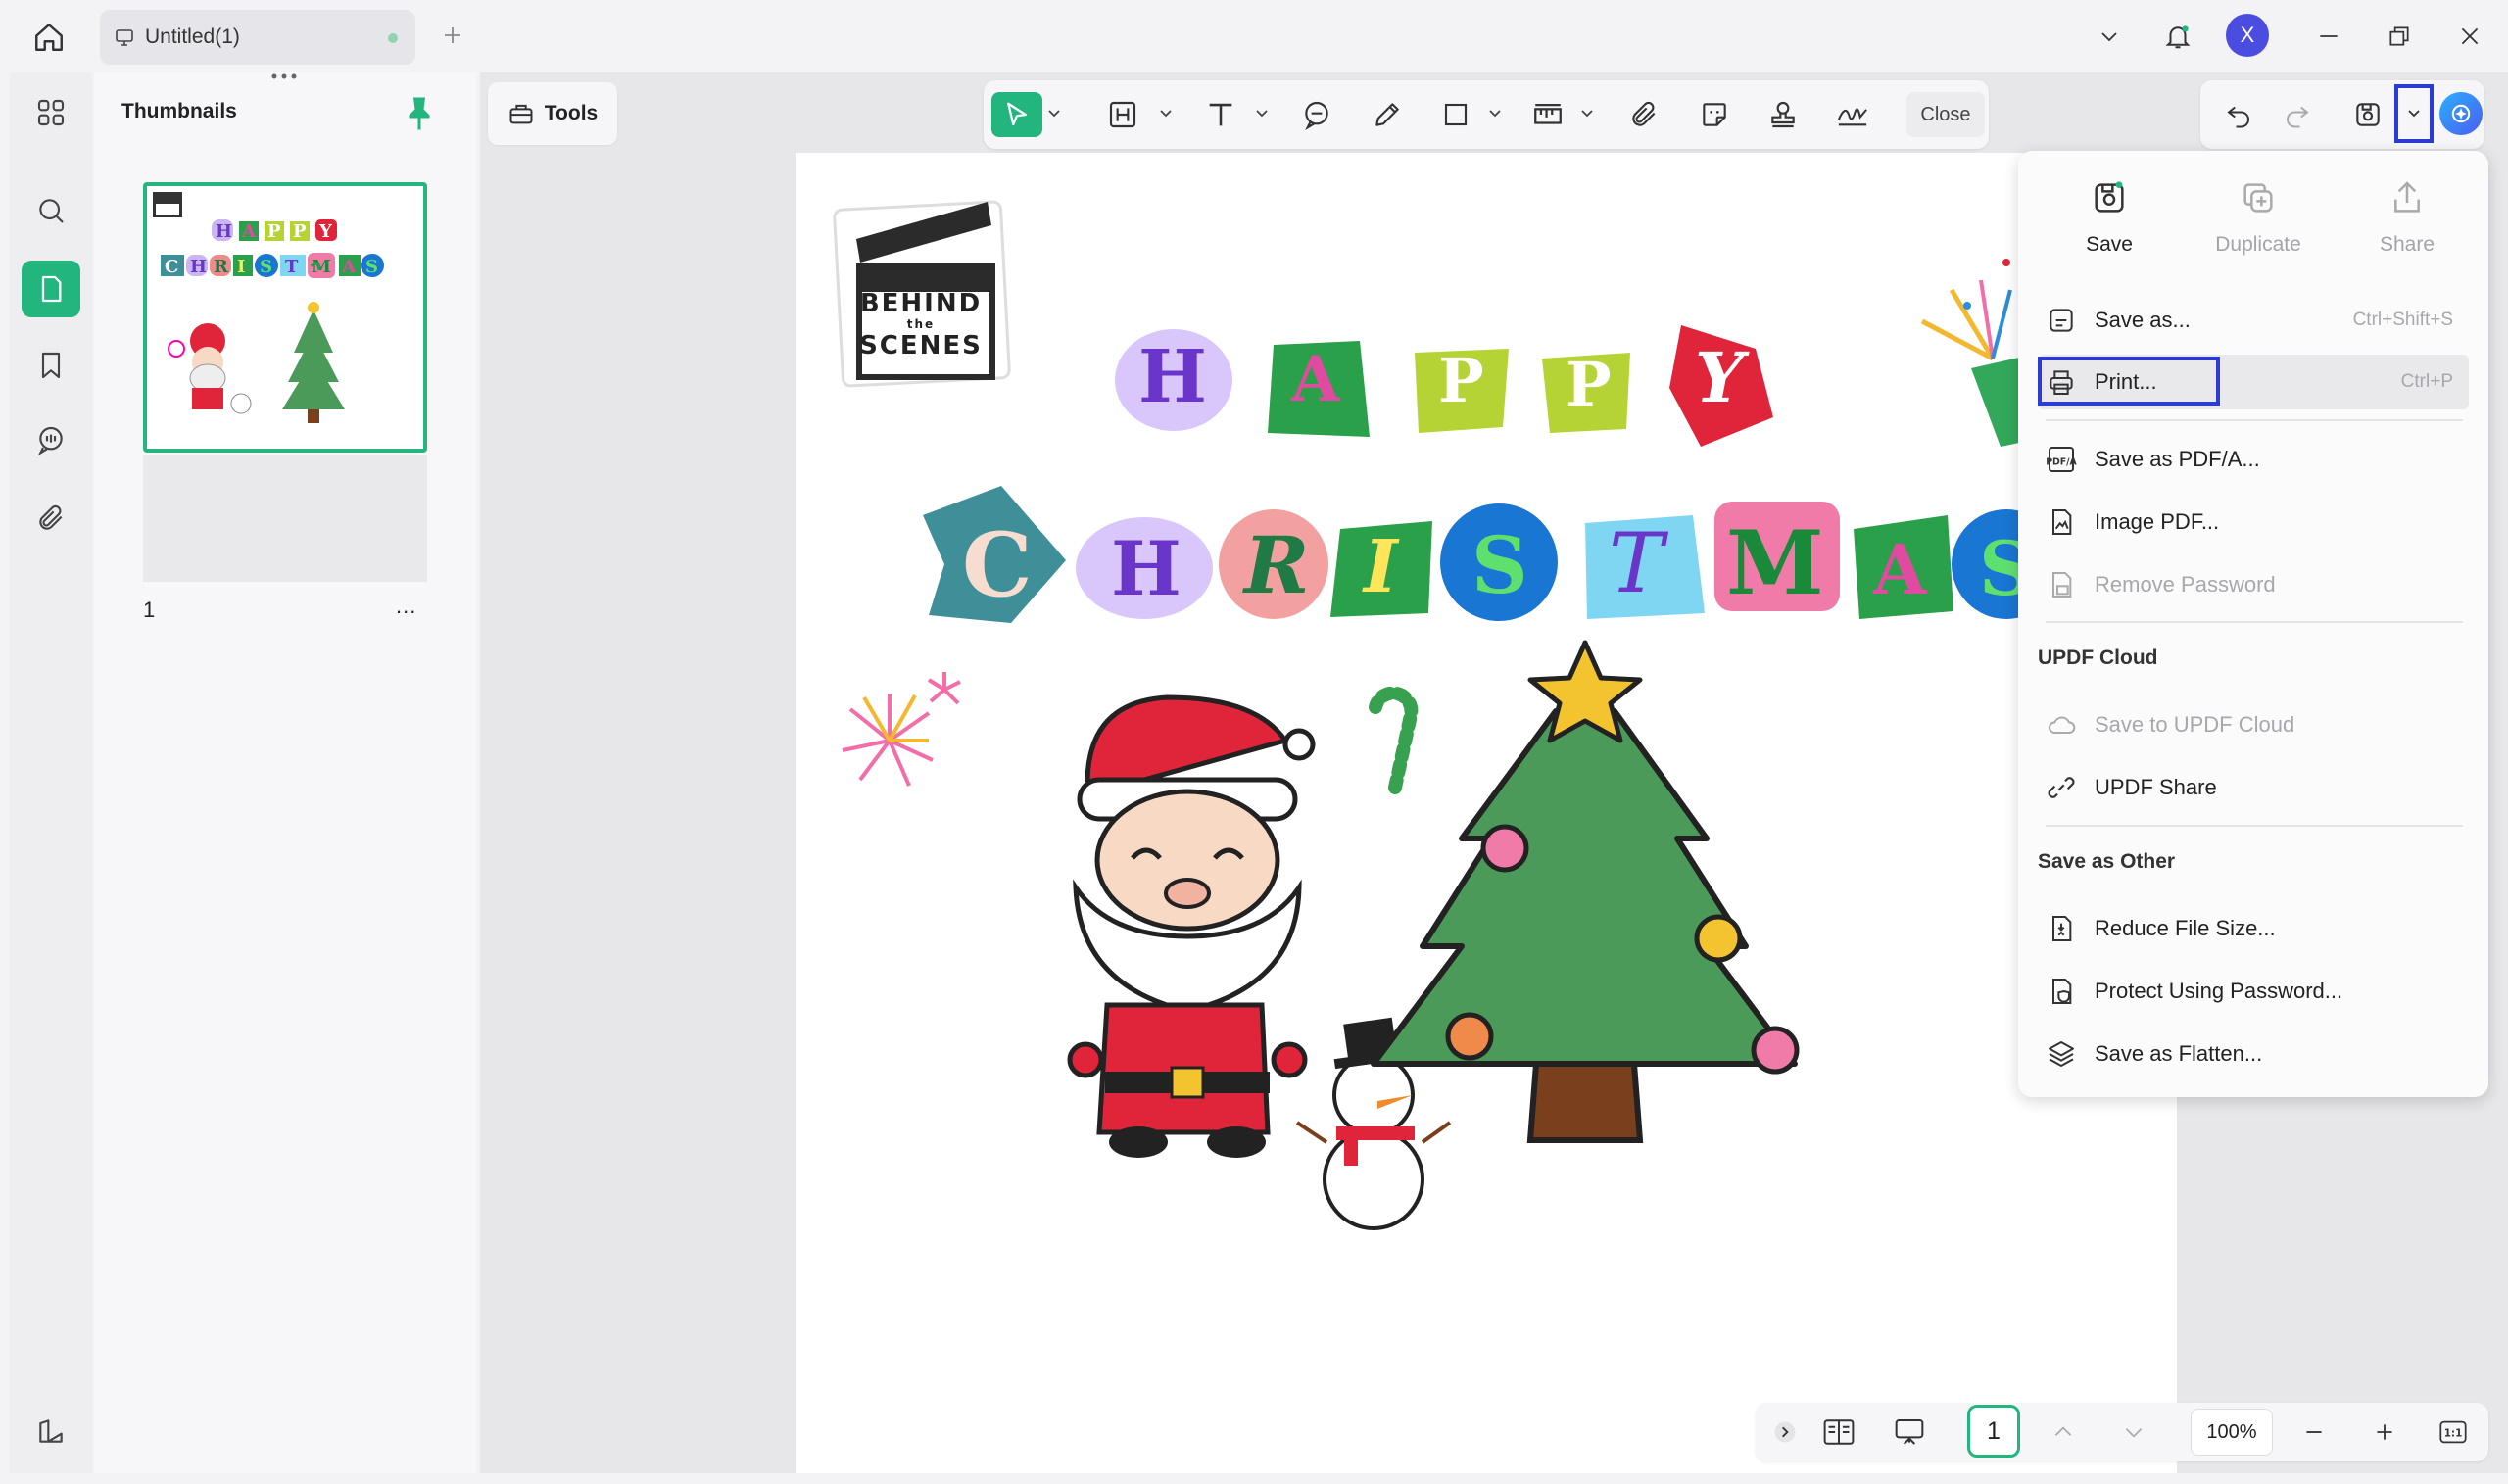 The width and height of the screenshot is (2508, 1484). Describe the element at coordinates (51, 1431) in the screenshot. I see `rail-settings` at that location.